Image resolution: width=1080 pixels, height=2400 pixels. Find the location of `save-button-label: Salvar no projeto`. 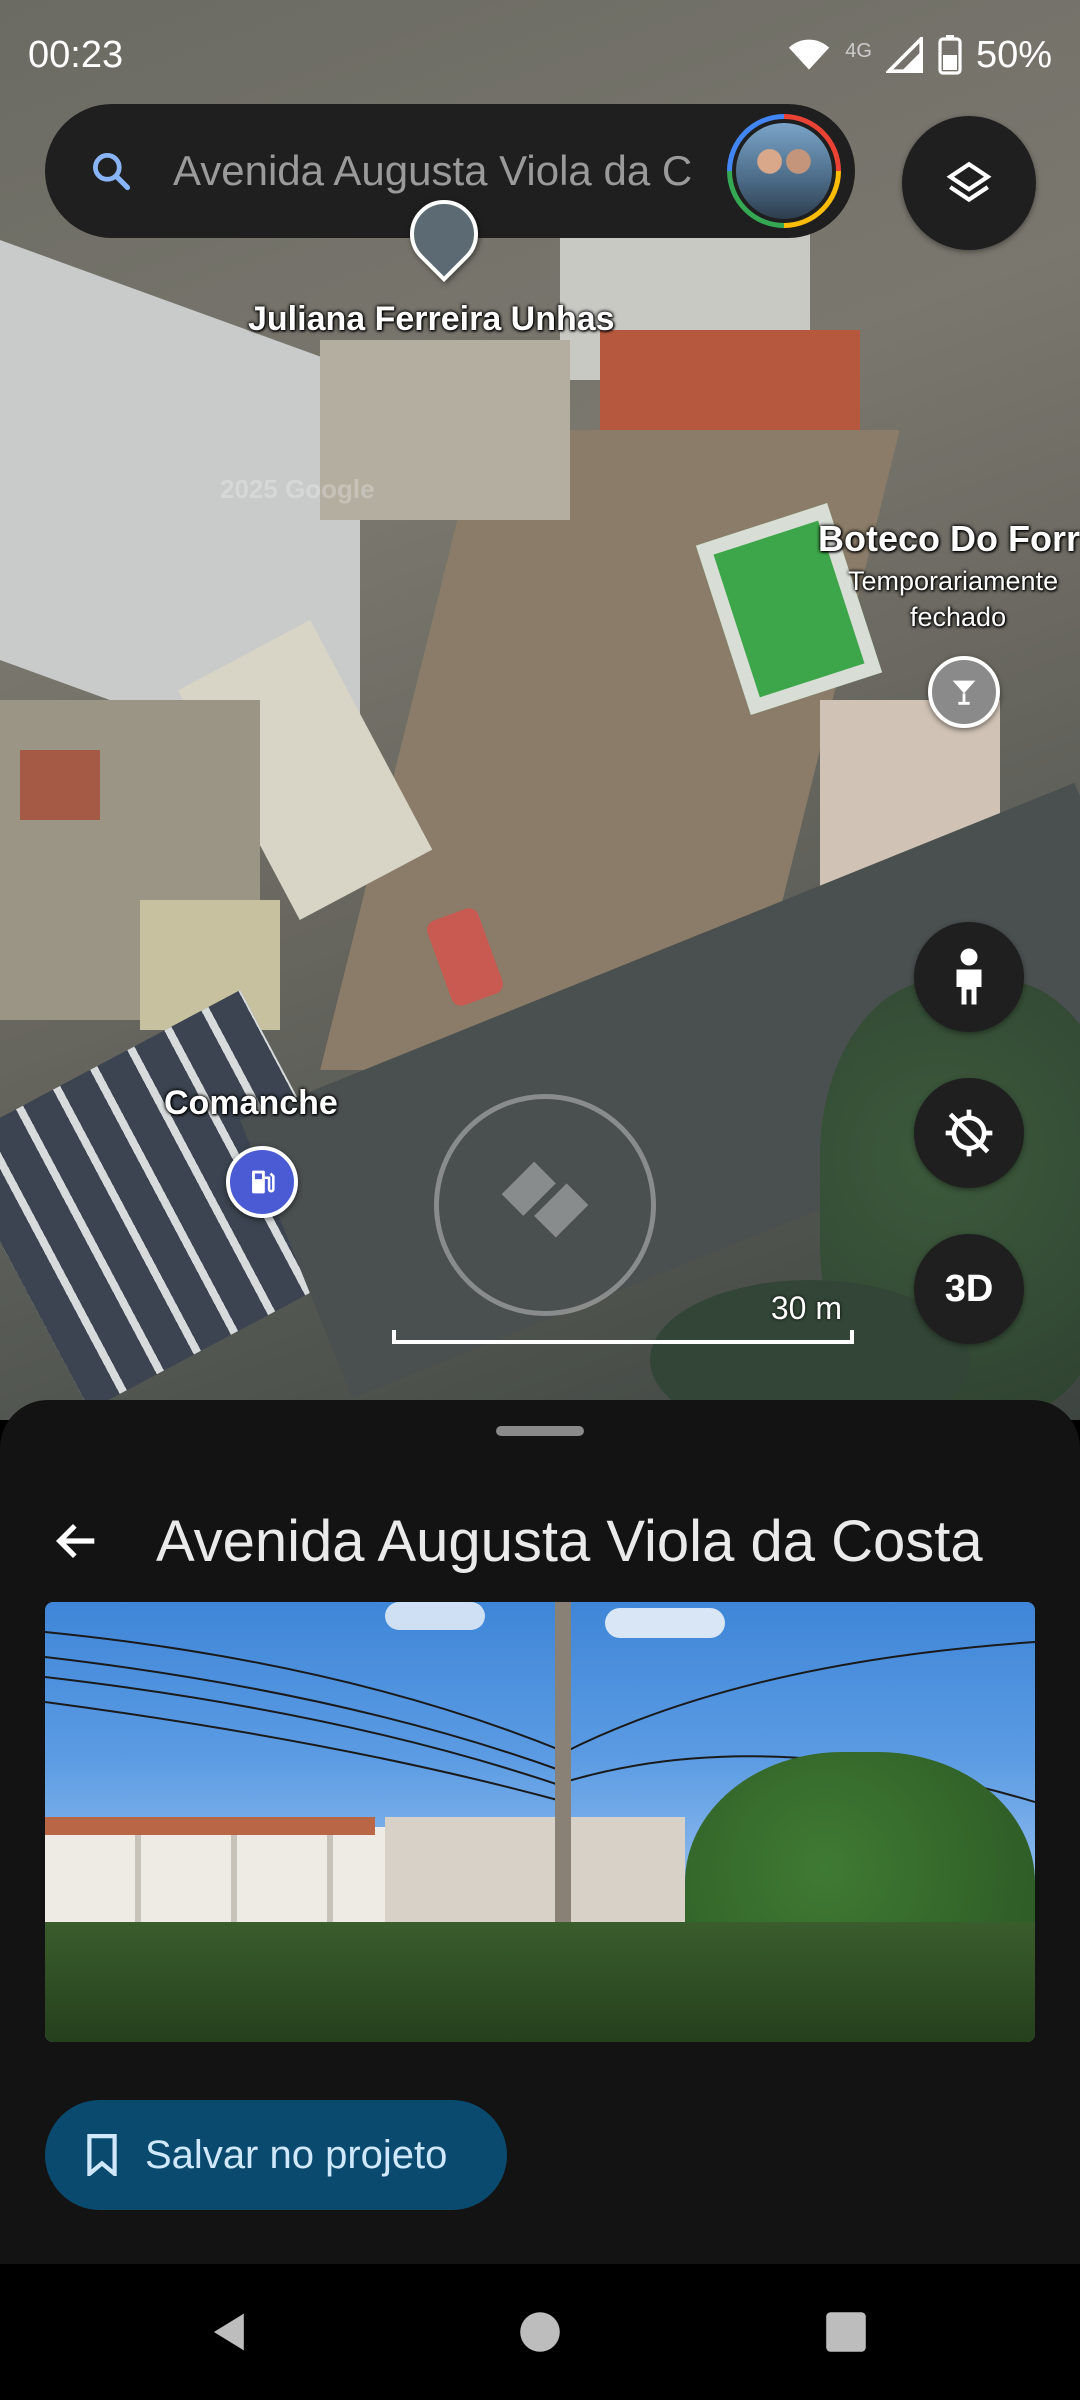

save-button-label: Salvar no projeto is located at coordinates (296, 2154).